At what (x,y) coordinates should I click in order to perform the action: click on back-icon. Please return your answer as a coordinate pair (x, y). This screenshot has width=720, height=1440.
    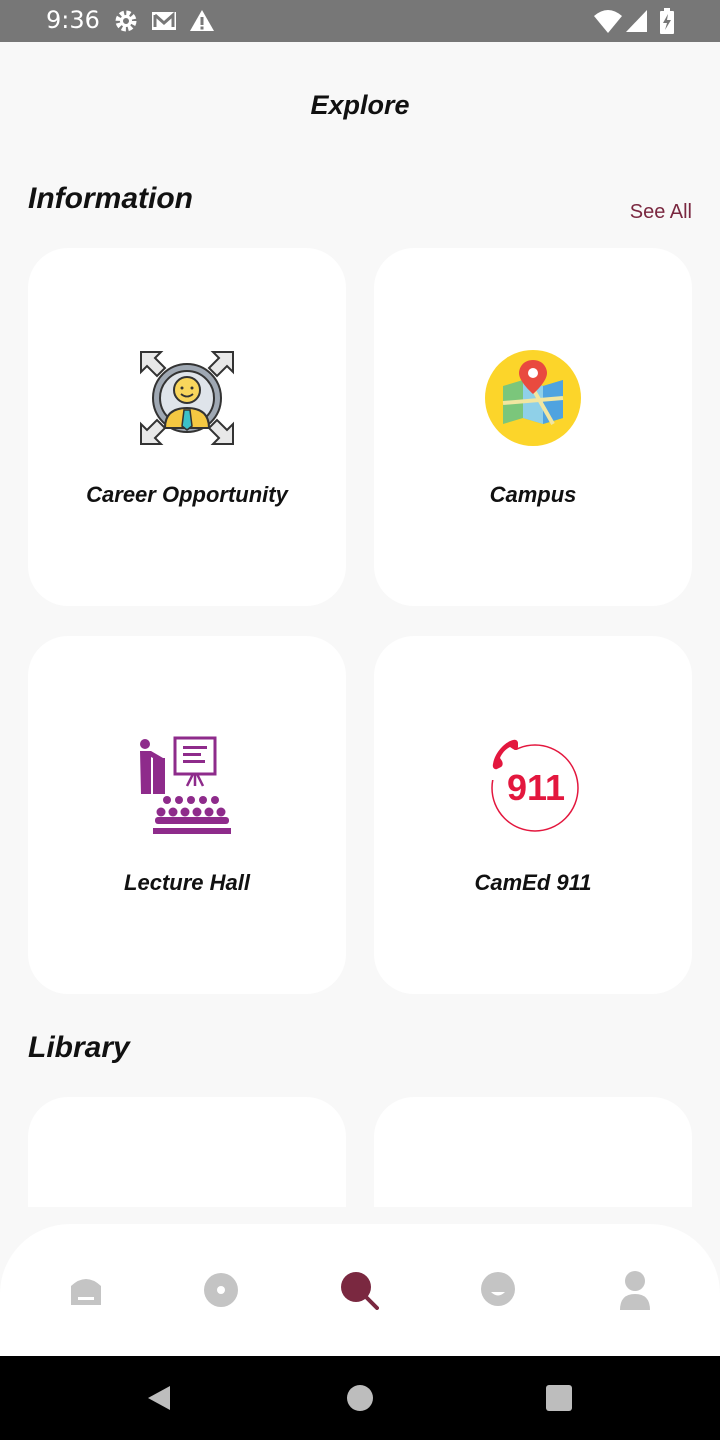
    Looking at the image, I should click on (159, 1398).